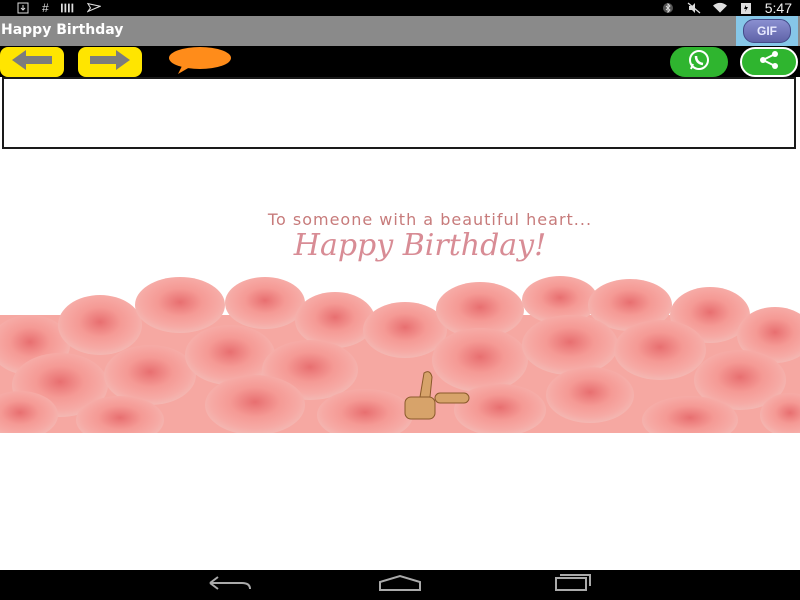  I want to click on gif-button-label: GIF, so click(767, 31).